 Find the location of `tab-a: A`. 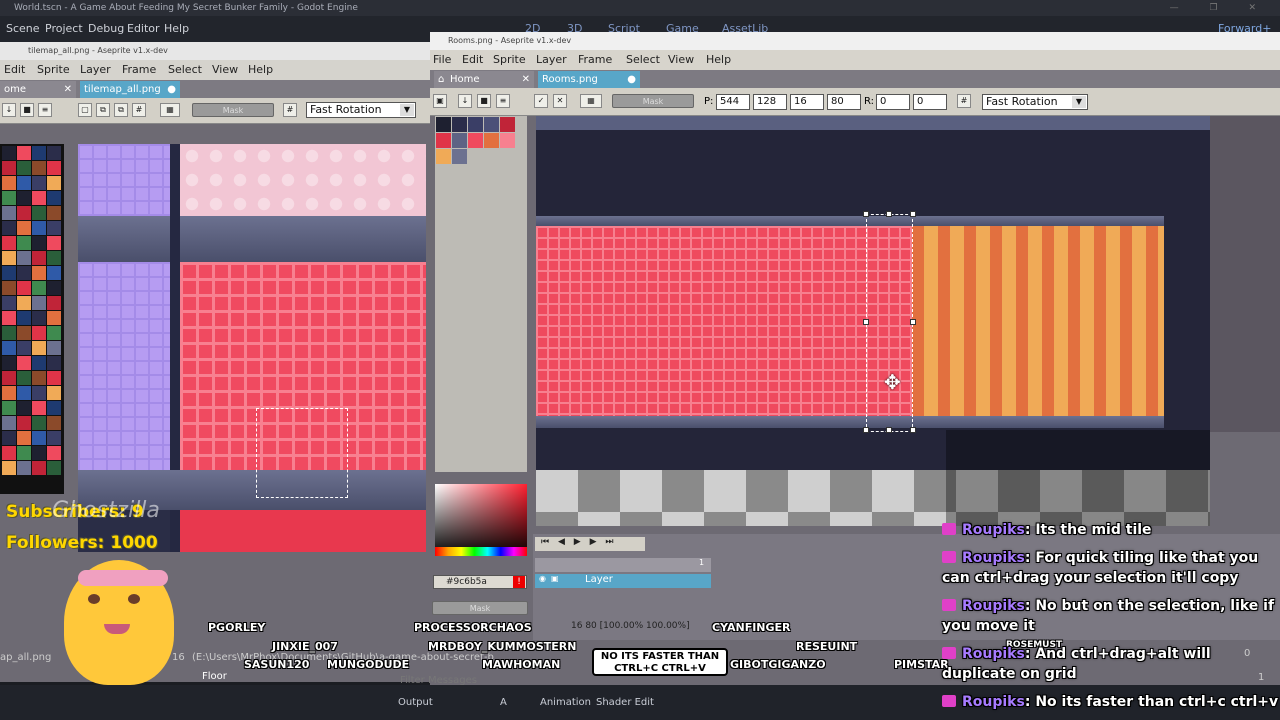

tab-a: A is located at coordinates (503, 702).